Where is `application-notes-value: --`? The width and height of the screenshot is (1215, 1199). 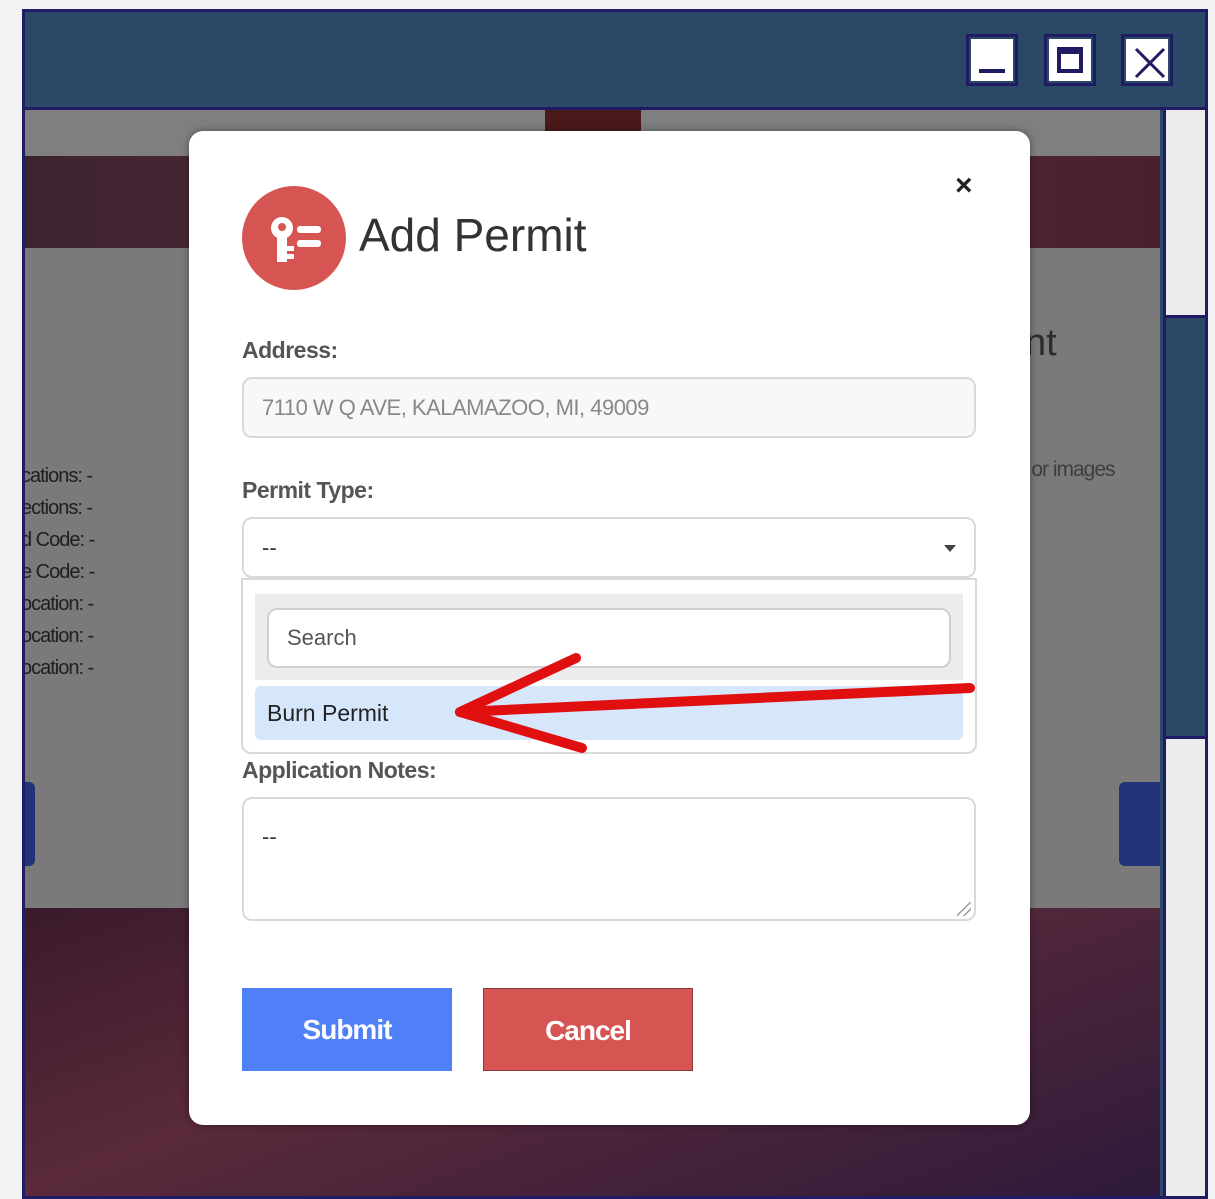 application-notes-value: -- is located at coordinates (269, 836).